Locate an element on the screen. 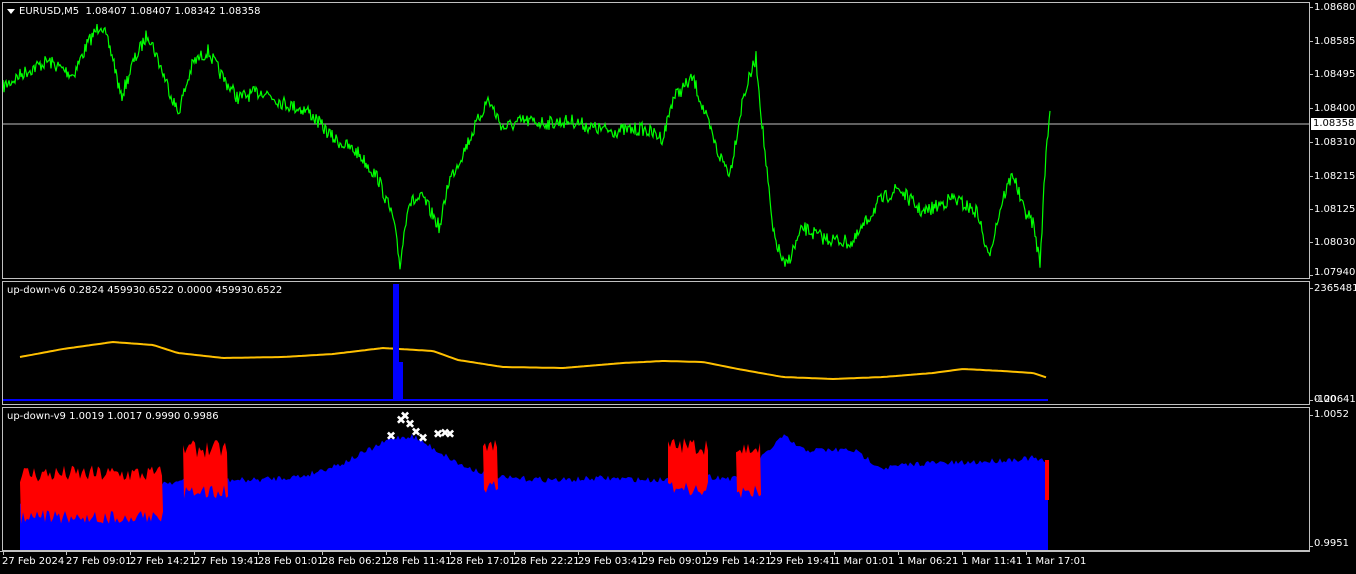 The image size is (1356, 574). moving-average-line is located at coordinates (533, 360).